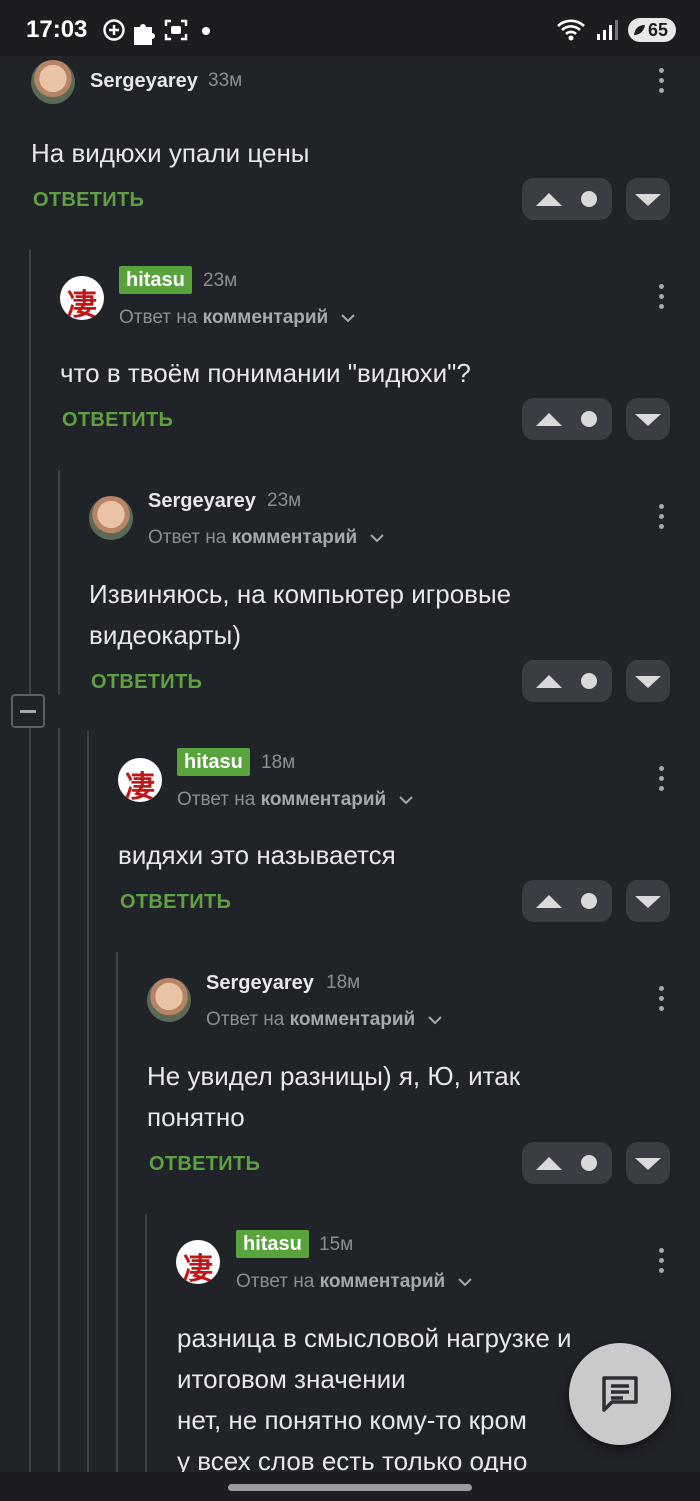  What do you see at coordinates (374, 1338) in the screenshot?
I see `comment-text-line: разница в смысловой нагрузке и` at bounding box center [374, 1338].